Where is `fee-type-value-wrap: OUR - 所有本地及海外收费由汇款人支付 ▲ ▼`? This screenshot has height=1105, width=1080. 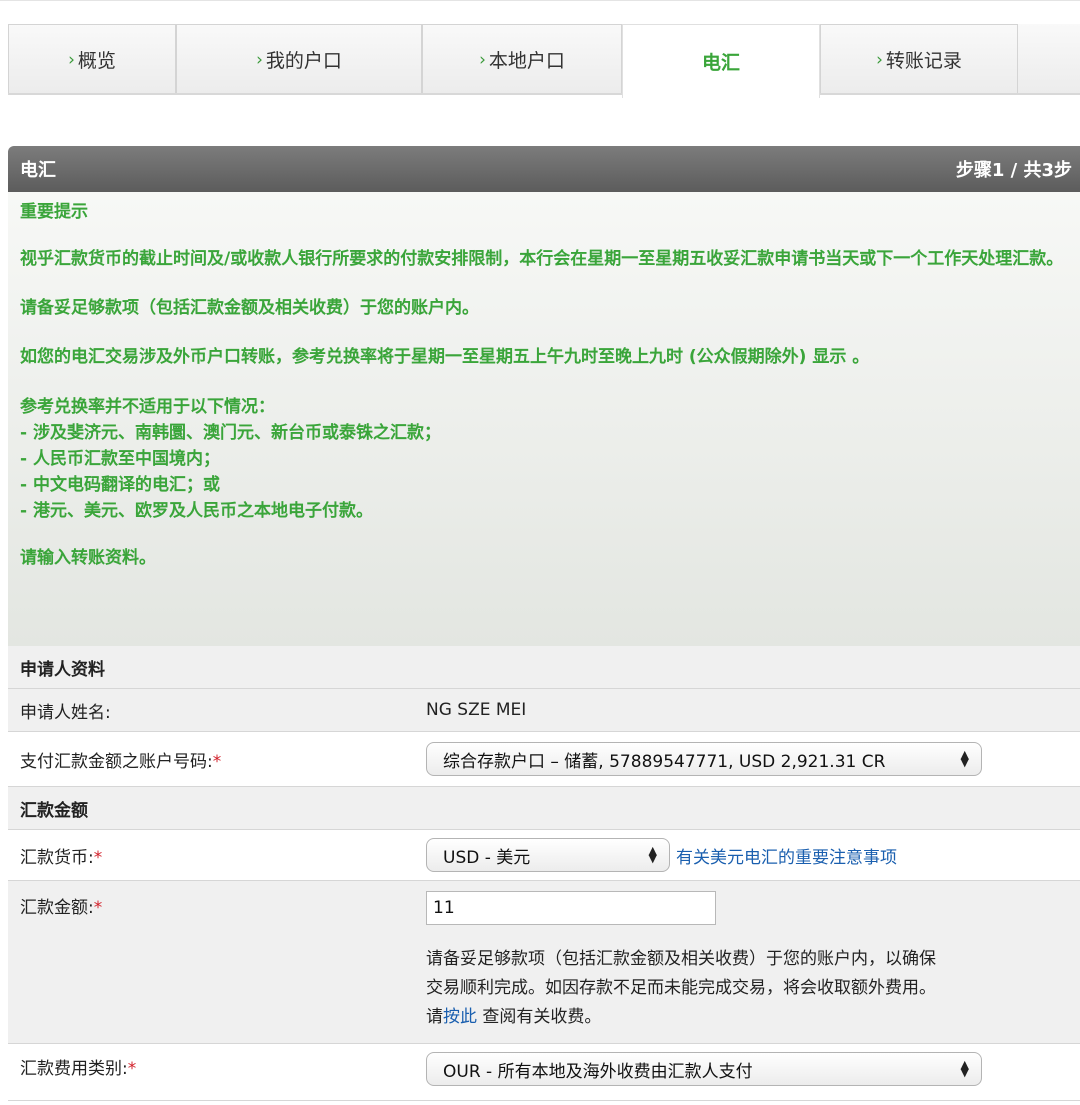 fee-type-value-wrap: OUR - 所有本地及海外收费由汇款人支付 ▲ ▼ is located at coordinates (747, 1072).